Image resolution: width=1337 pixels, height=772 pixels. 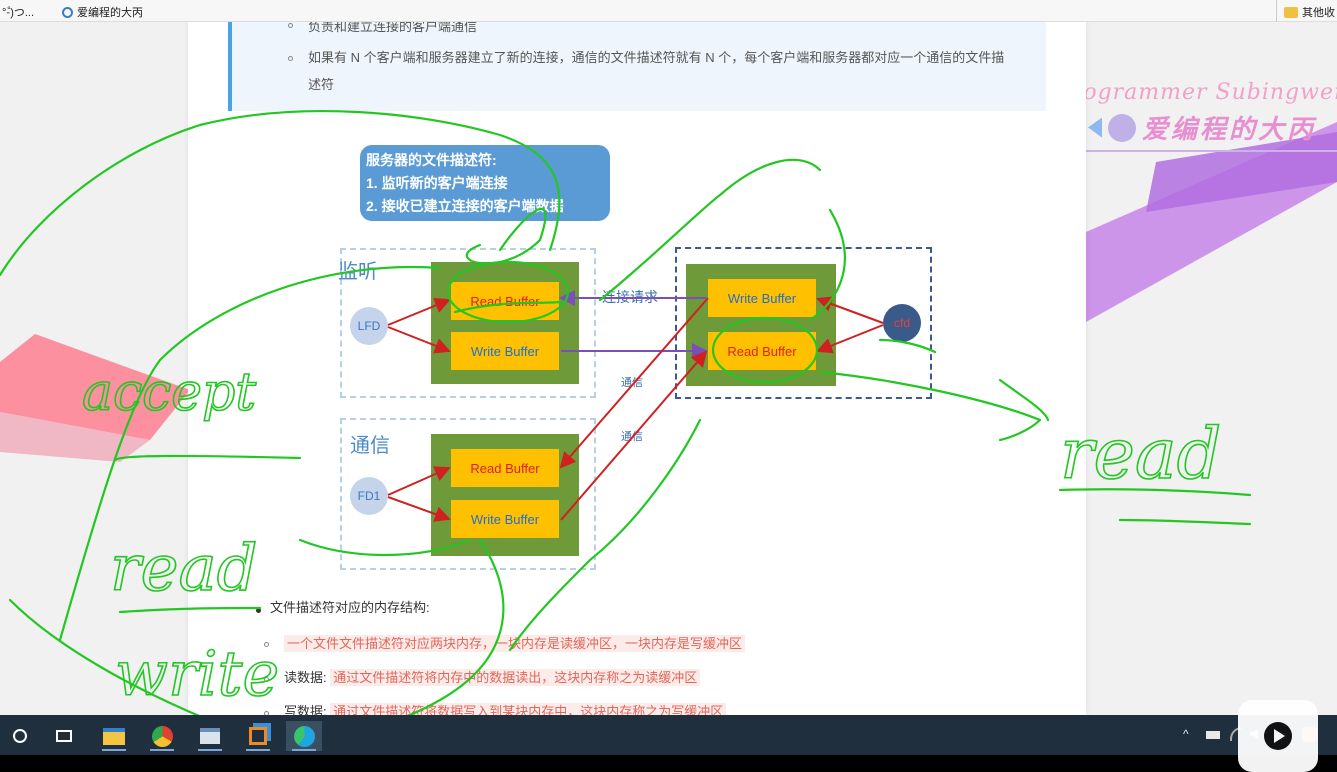 What do you see at coordinates (67, 12) in the screenshot?
I see `search-icon` at bounding box center [67, 12].